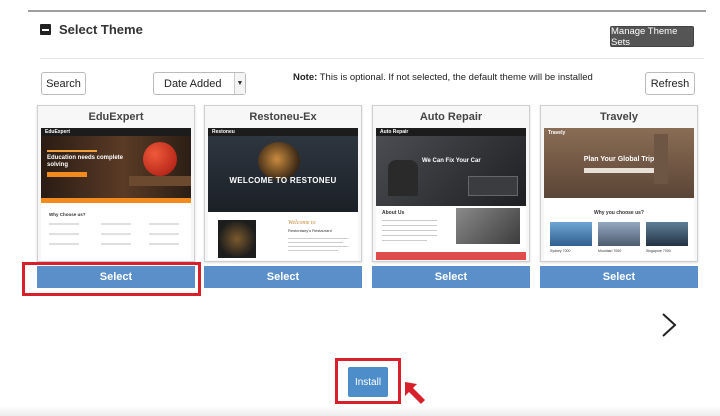 This screenshot has height=416, width=720. What do you see at coordinates (451, 161) in the screenshot?
I see `preview-headline: We Can Fix Your Car` at bounding box center [451, 161].